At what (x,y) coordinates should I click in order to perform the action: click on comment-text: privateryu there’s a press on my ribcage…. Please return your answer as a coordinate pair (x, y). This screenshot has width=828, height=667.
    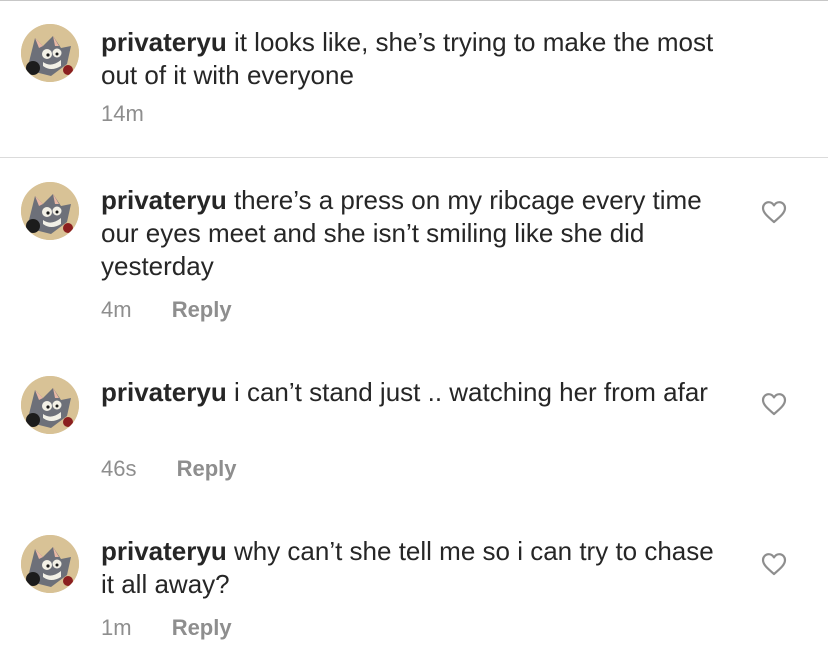
    Looking at the image, I should click on (411, 233).